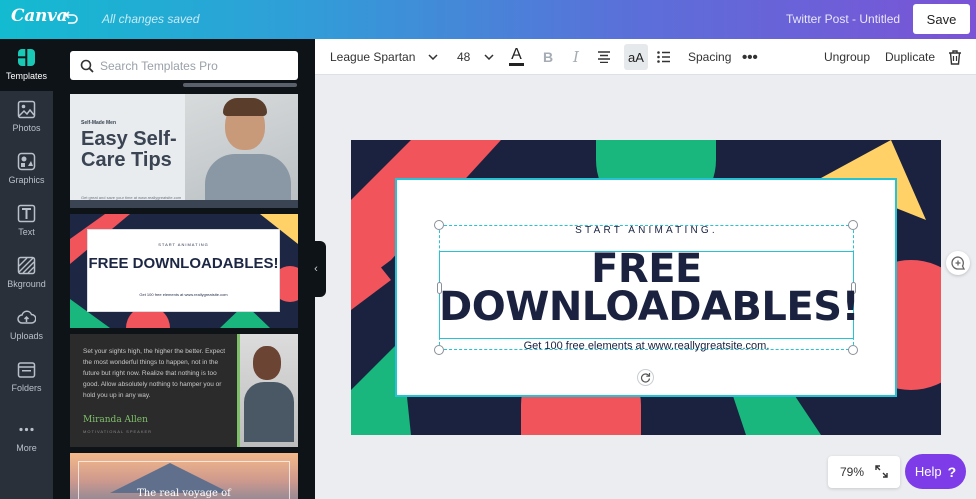  I want to click on rail-item-text: Text, so click(26, 221).